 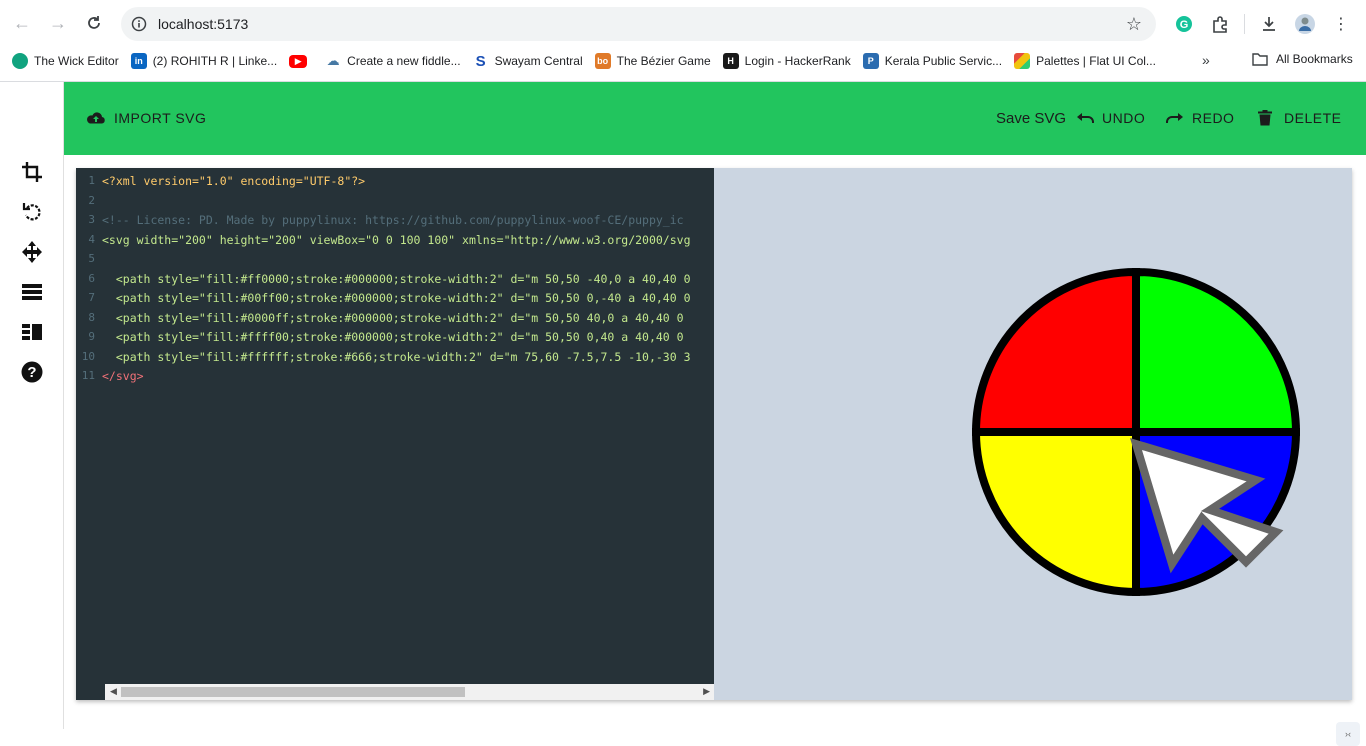 I want to click on youtube-icon: ▶, so click(x=298, y=61).